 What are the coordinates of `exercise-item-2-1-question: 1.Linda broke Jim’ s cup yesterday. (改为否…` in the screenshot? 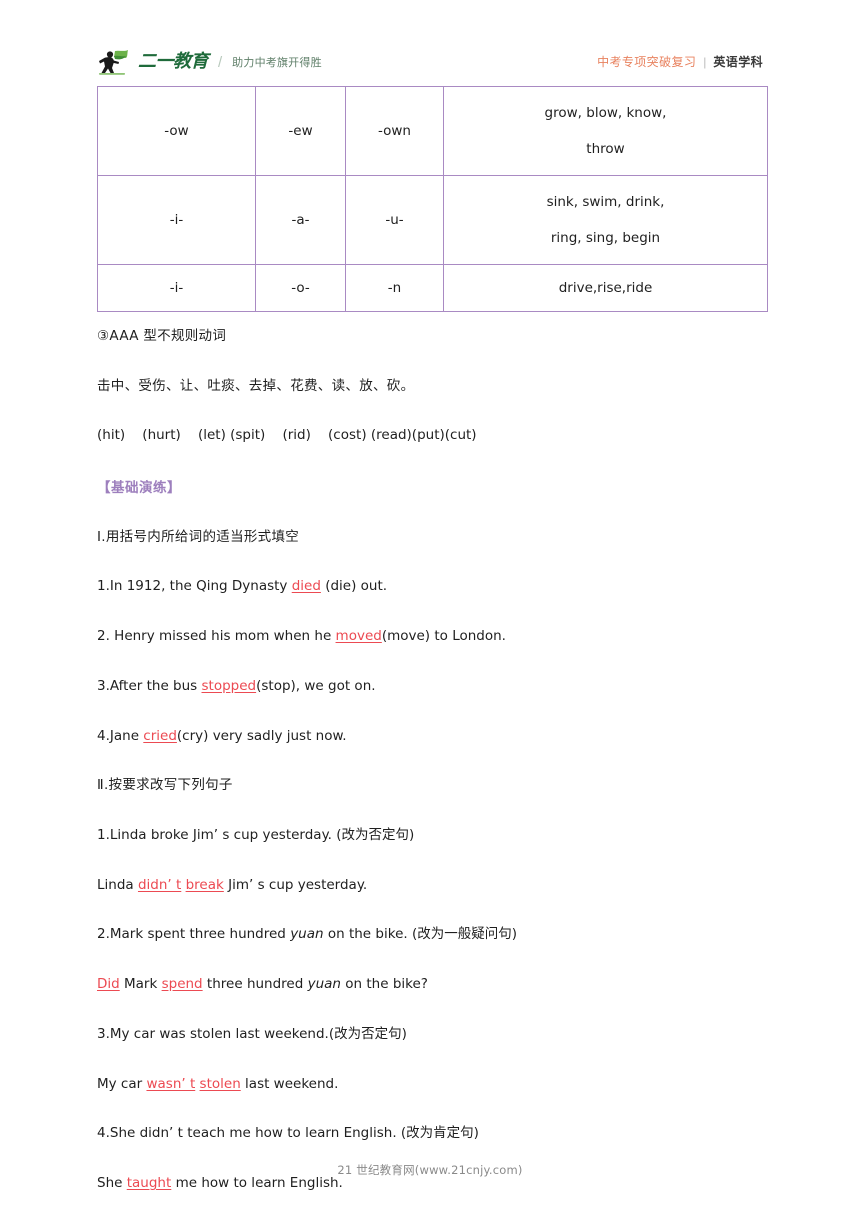 It's located at (256, 834).